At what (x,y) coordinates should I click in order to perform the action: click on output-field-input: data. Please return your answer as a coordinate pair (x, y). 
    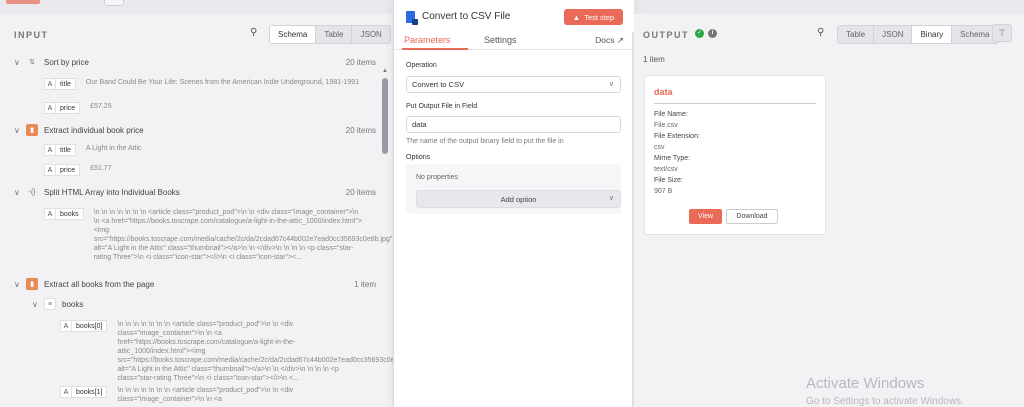
    Looking at the image, I should click on (513, 124).